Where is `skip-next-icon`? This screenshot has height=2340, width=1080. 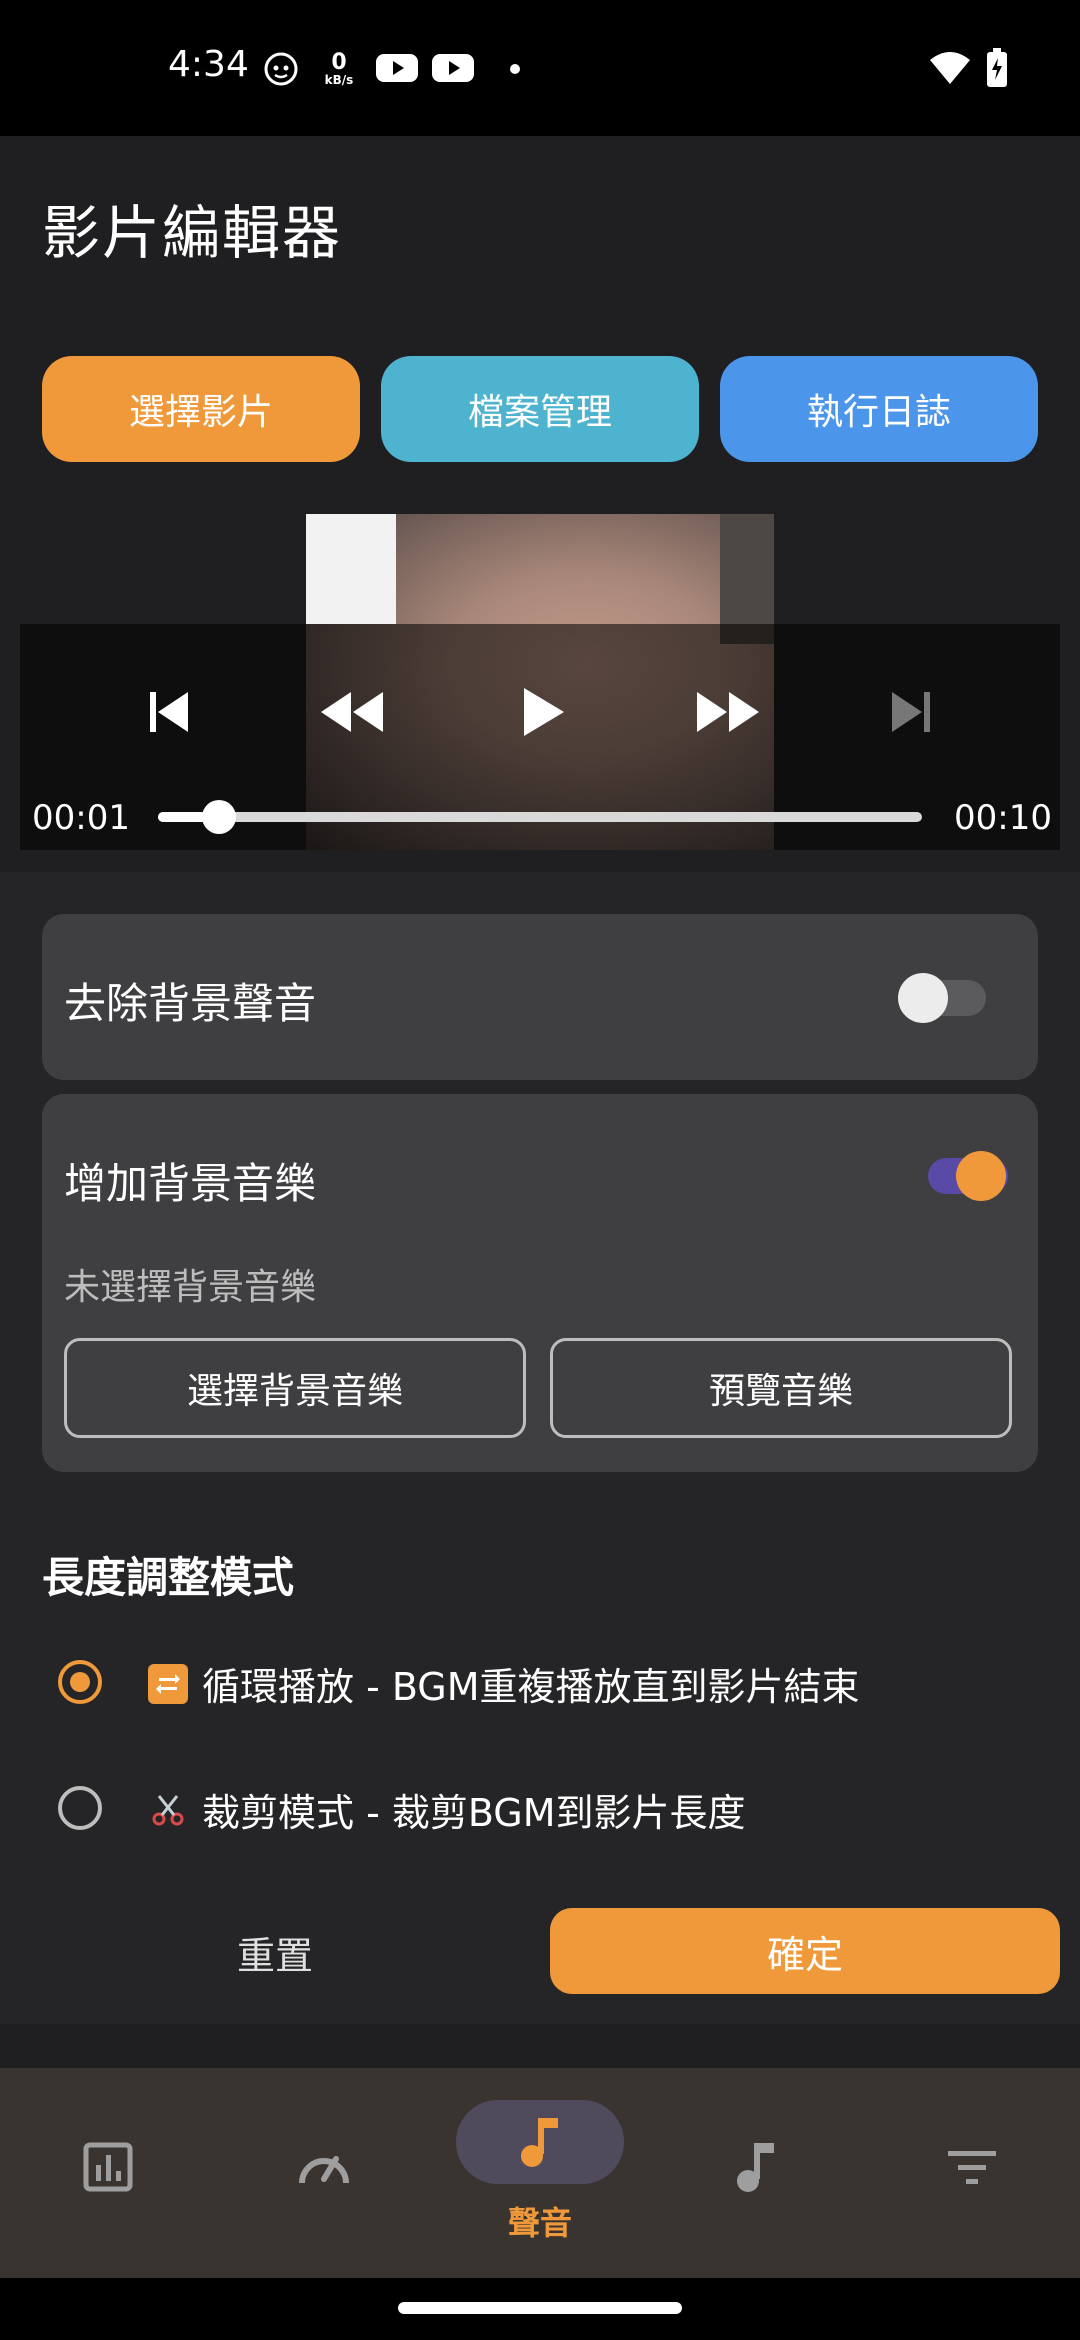 skip-next-icon is located at coordinates (911, 712).